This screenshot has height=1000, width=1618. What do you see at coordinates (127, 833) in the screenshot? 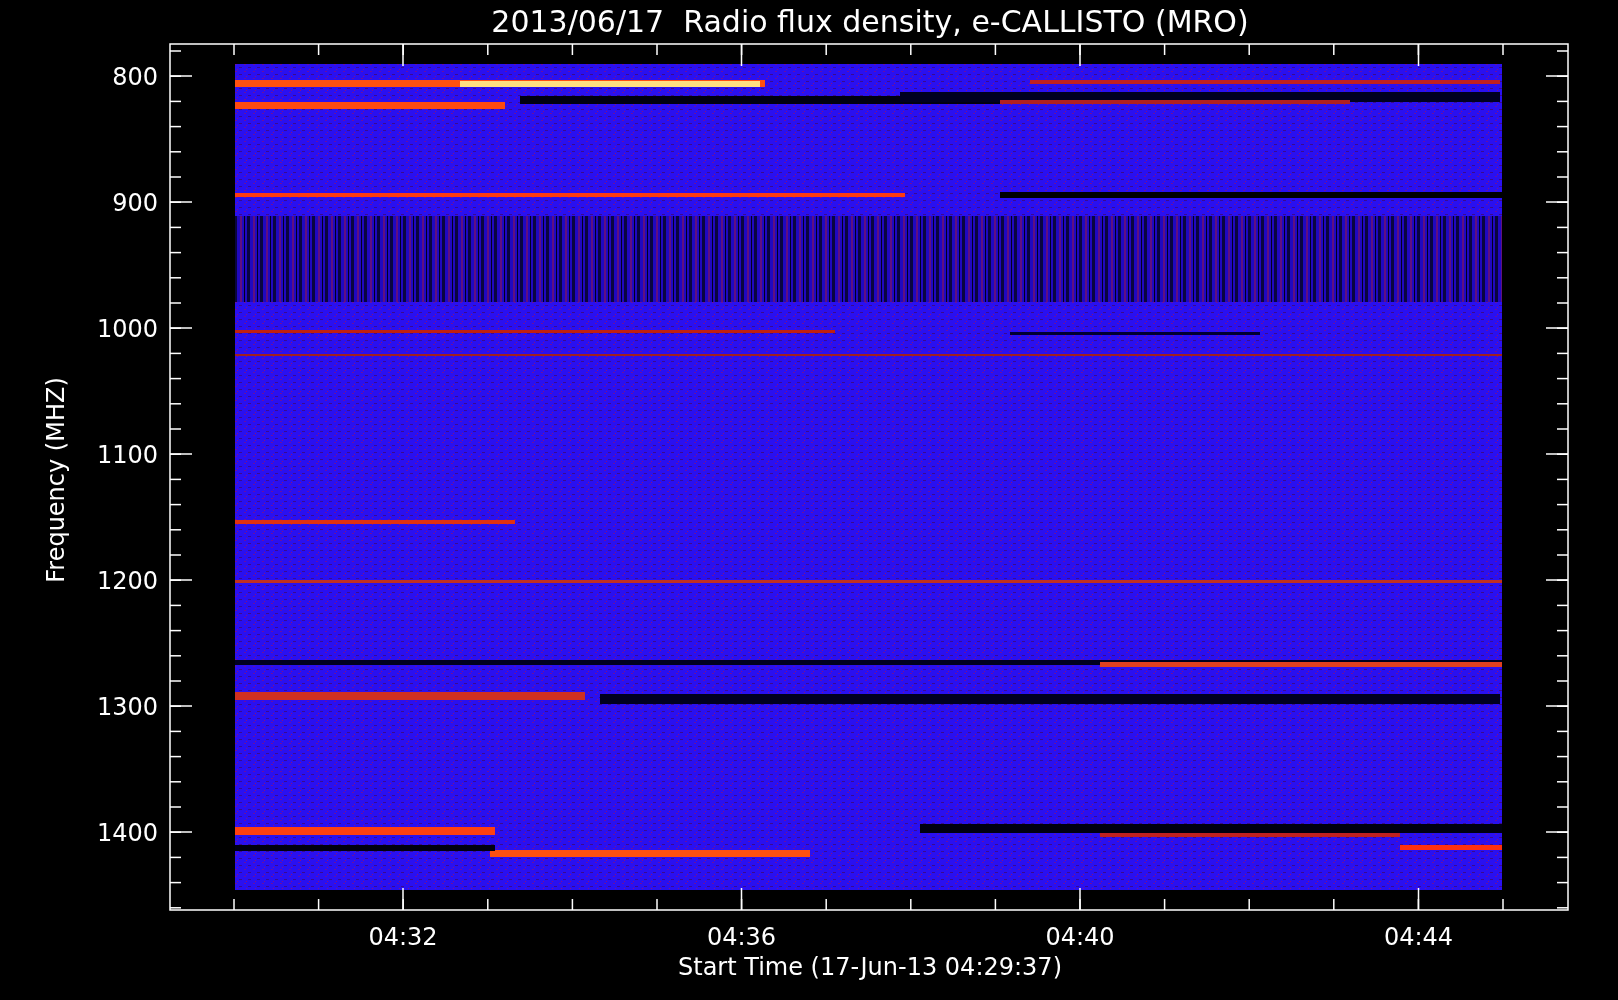
I see `tick-label: 1400` at bounding box center [127, 833].